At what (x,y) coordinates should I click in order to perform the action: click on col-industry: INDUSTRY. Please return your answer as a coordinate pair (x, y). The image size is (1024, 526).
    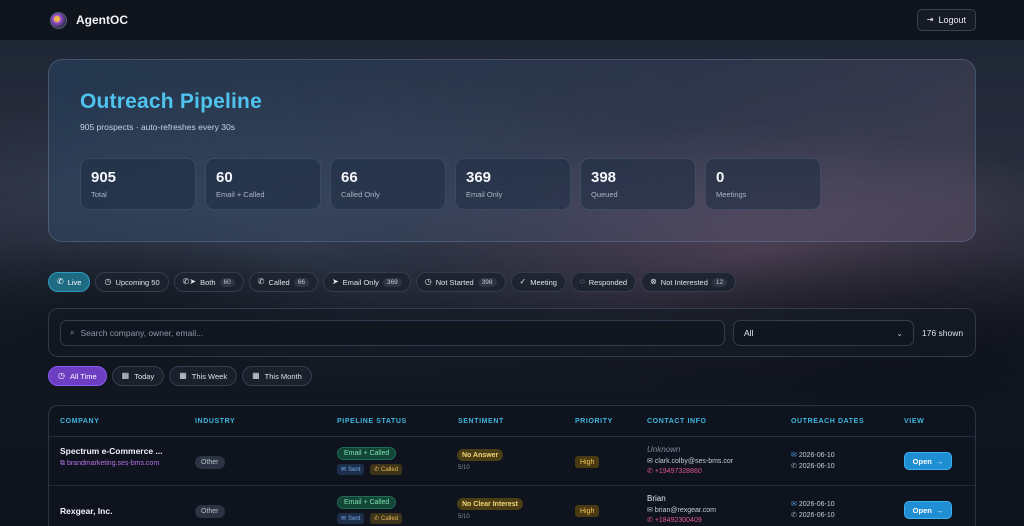
    Looking at the image, I should click on (215, 421).